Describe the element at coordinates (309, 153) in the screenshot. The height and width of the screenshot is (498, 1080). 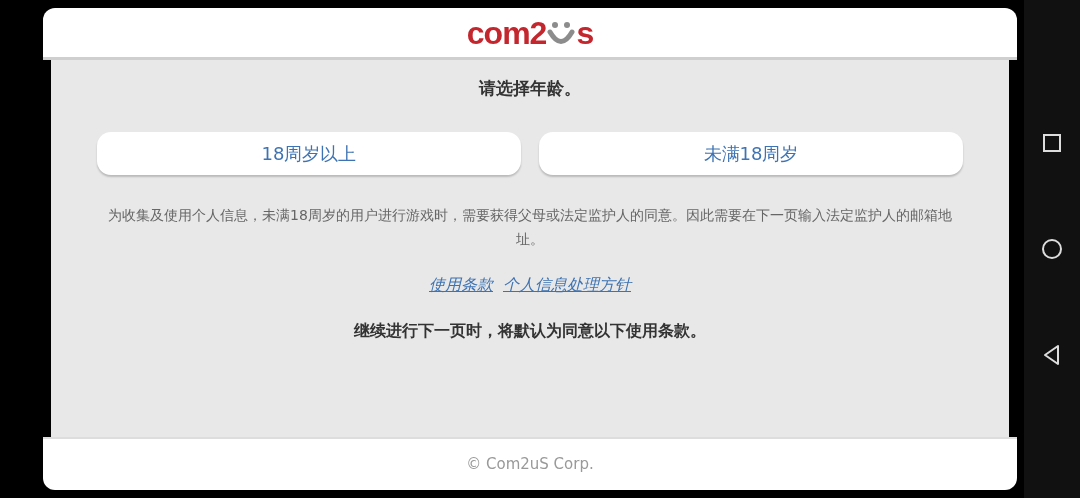
I see `age-option-button: 18周岁以上` at that location.